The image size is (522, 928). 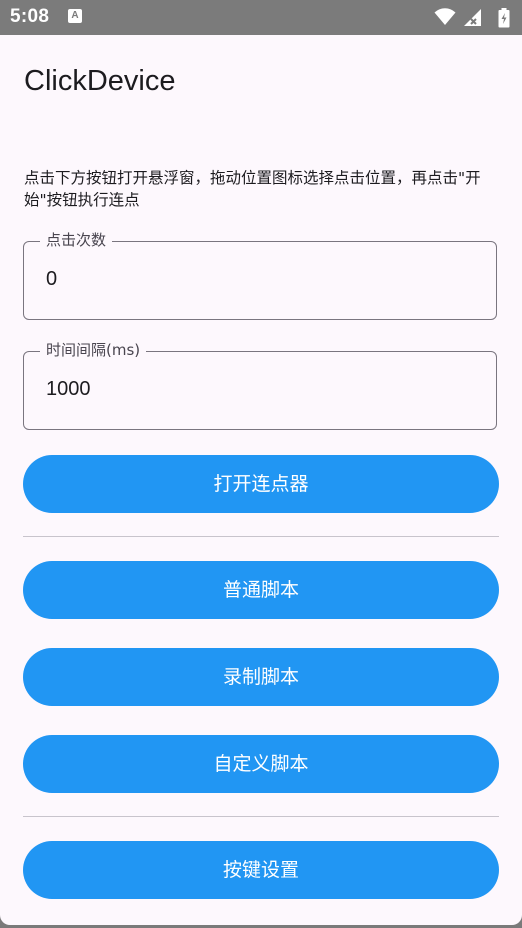 What do you see at coordinates (93, 350) in the screenshot?
I see `interval-label: 时间间隔(ms)` at bounding box center [93, 350].